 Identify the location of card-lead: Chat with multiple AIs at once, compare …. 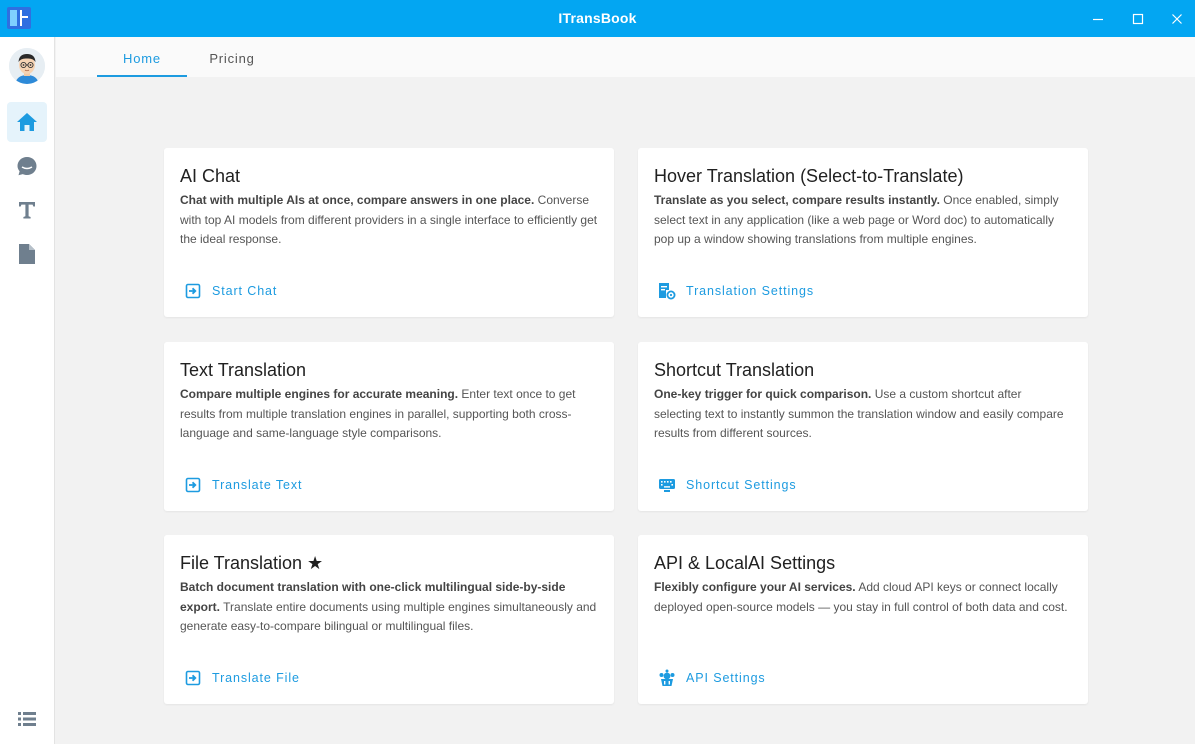
(357, 200).